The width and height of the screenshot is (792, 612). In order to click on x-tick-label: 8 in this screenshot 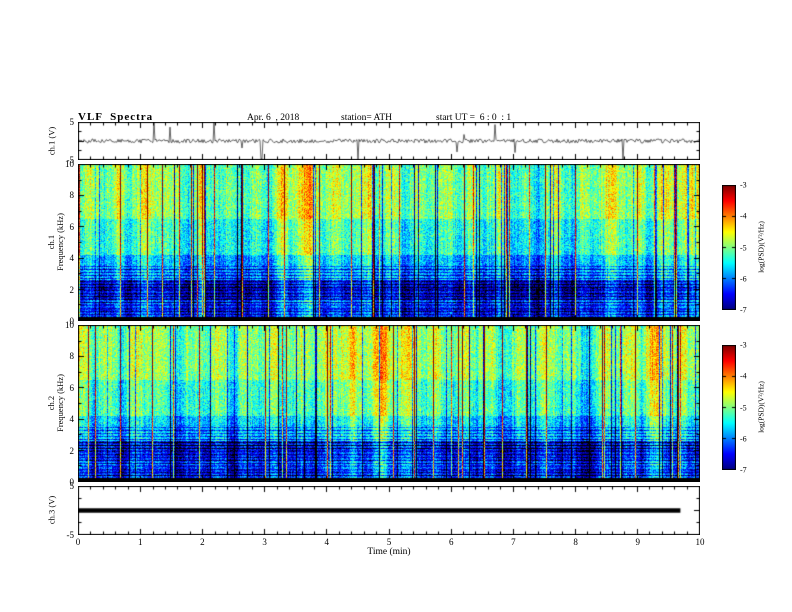, I will do `click(575, 542)`.